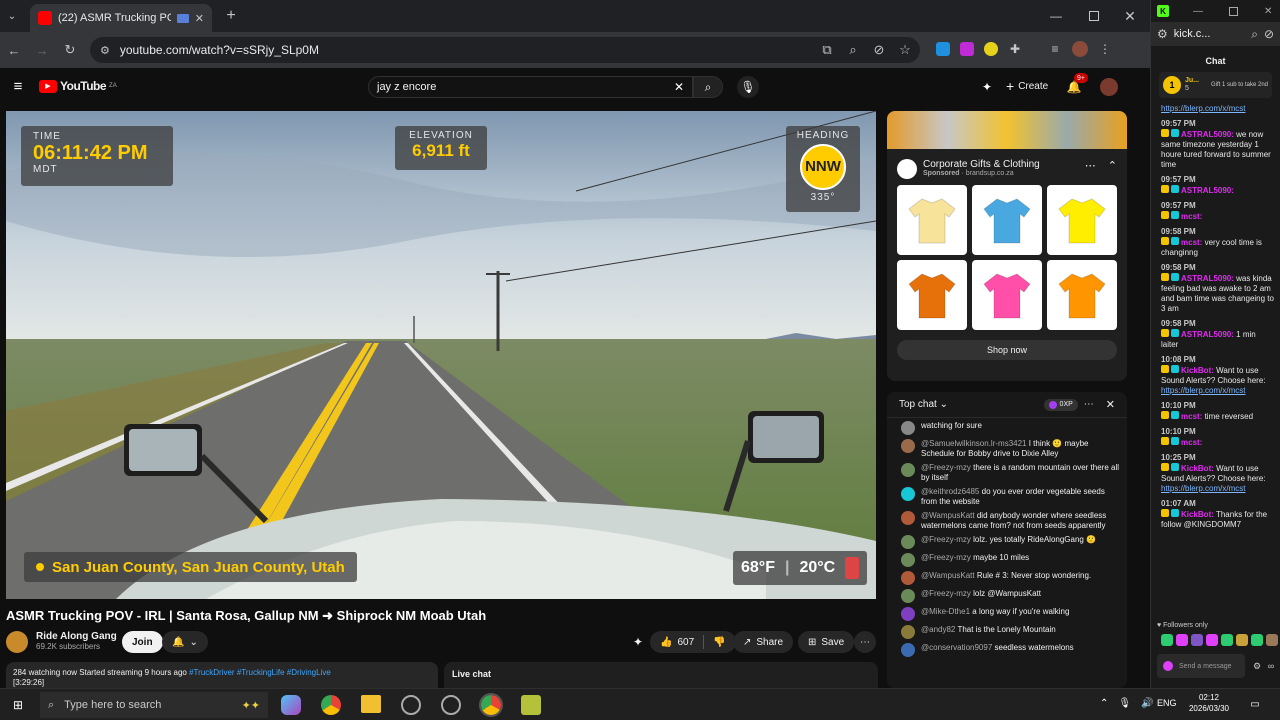 The width and height of the screenshot is (1280, 720). Describe the element at coordinates (1056, 16) in the screenshot. I see `minimize-icon: —` at that location.